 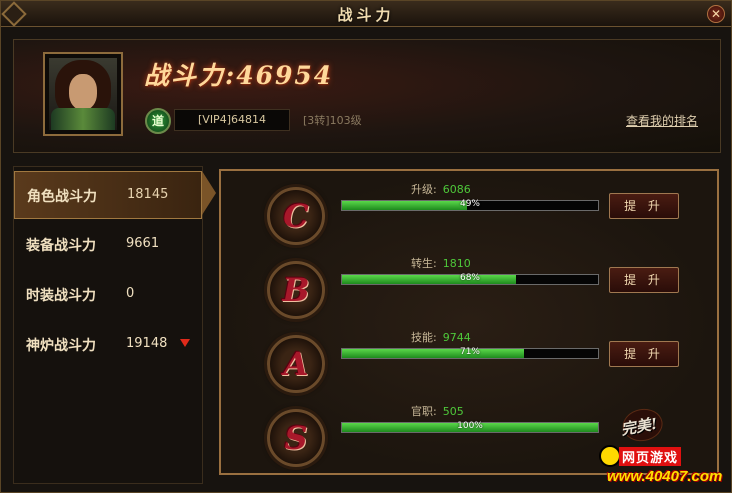 What do you see at coordinates (441, 263) in the screenshot?
I see `stat-label: 转生: 1810` at bounding box center [441, 263].